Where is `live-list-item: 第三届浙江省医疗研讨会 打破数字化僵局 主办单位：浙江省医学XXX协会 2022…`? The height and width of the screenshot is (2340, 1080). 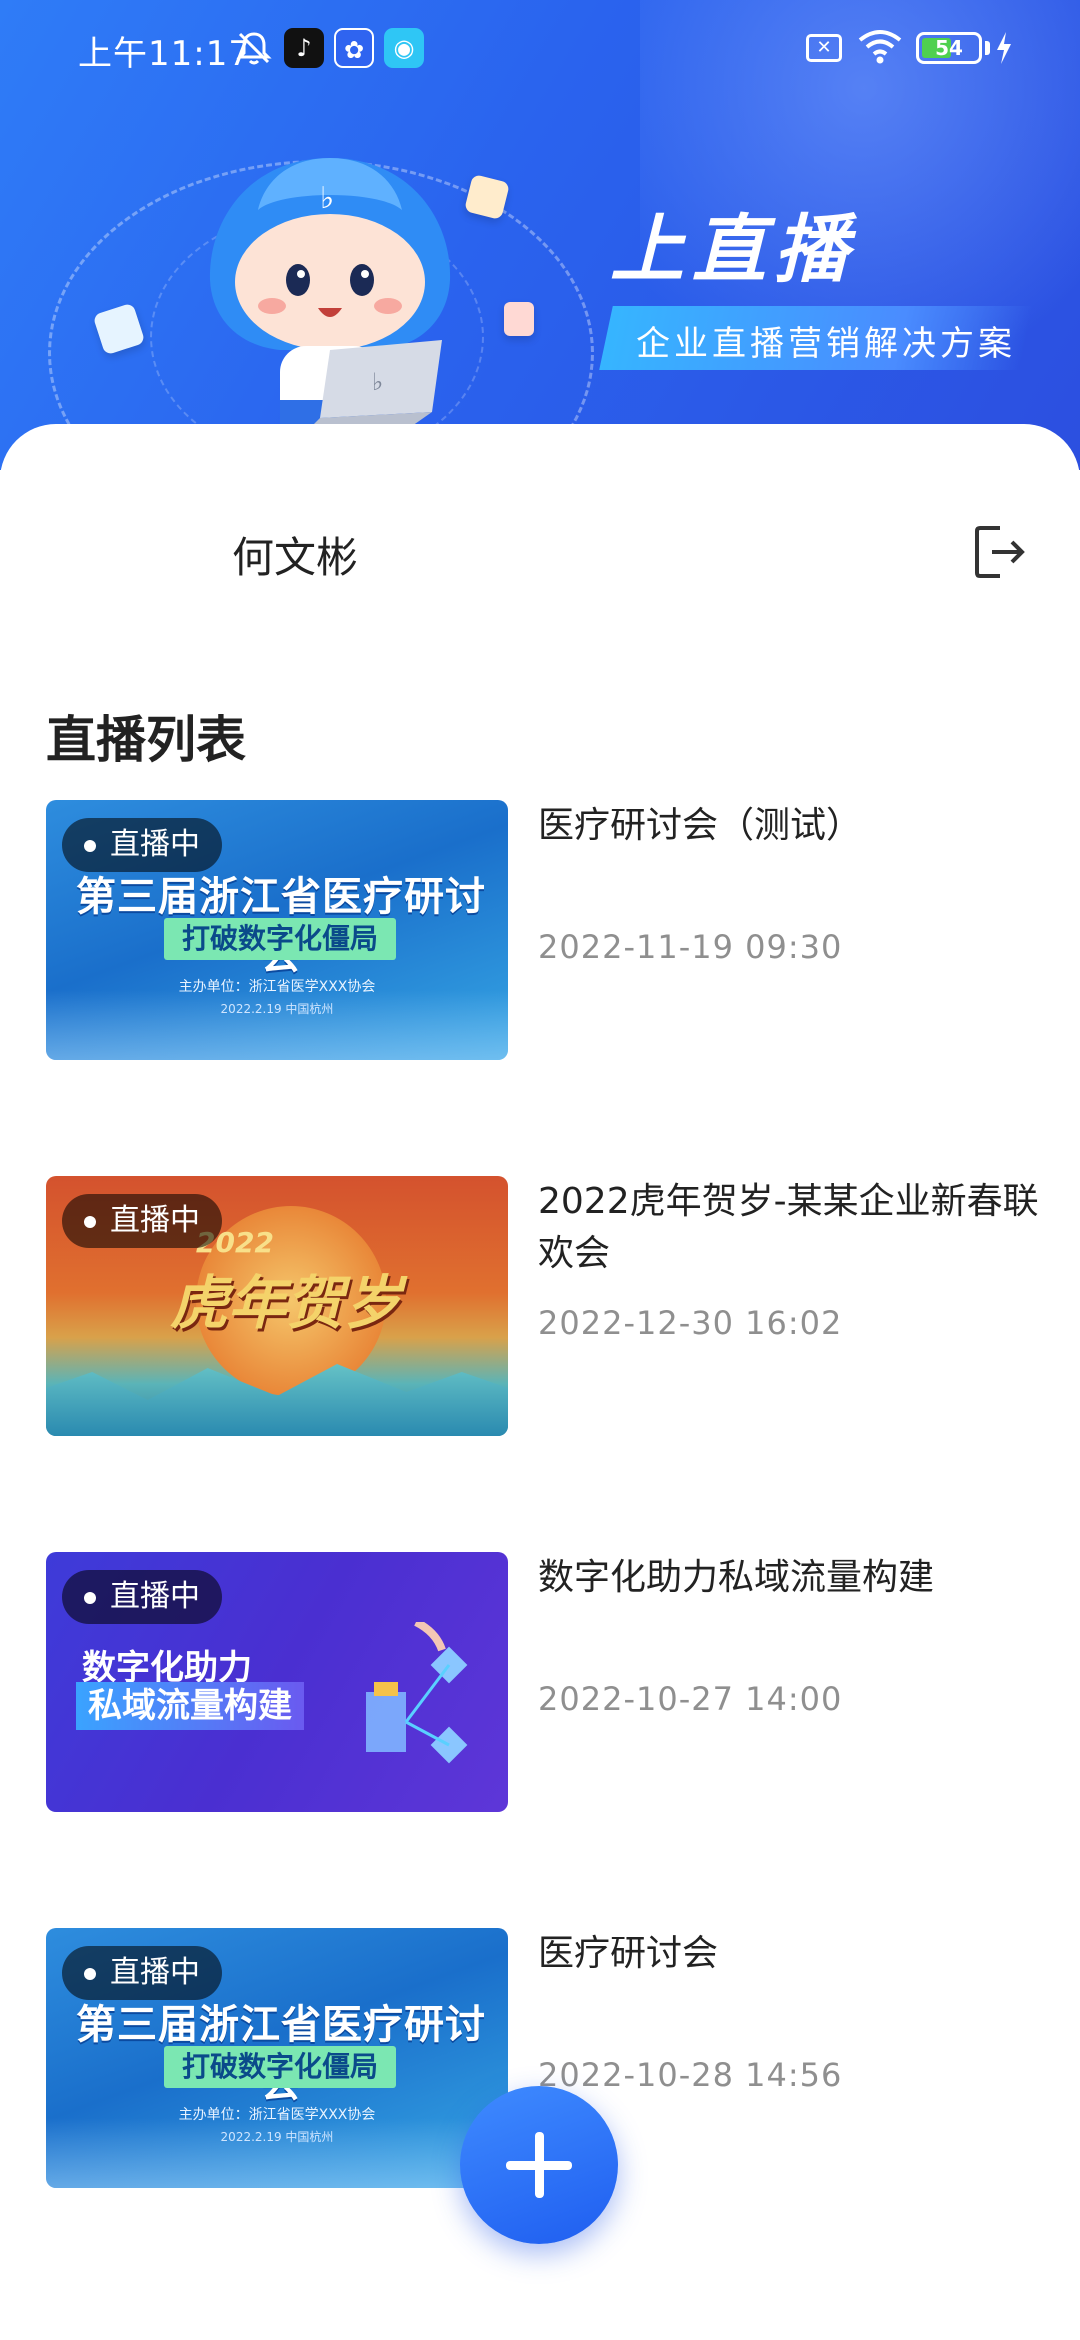
live-list-item: 第三届浙江省医疗研讨会 打破数字化僵局 主办单位：浙江省医学XXX协会 2022… is located at coordinates (546, 930).